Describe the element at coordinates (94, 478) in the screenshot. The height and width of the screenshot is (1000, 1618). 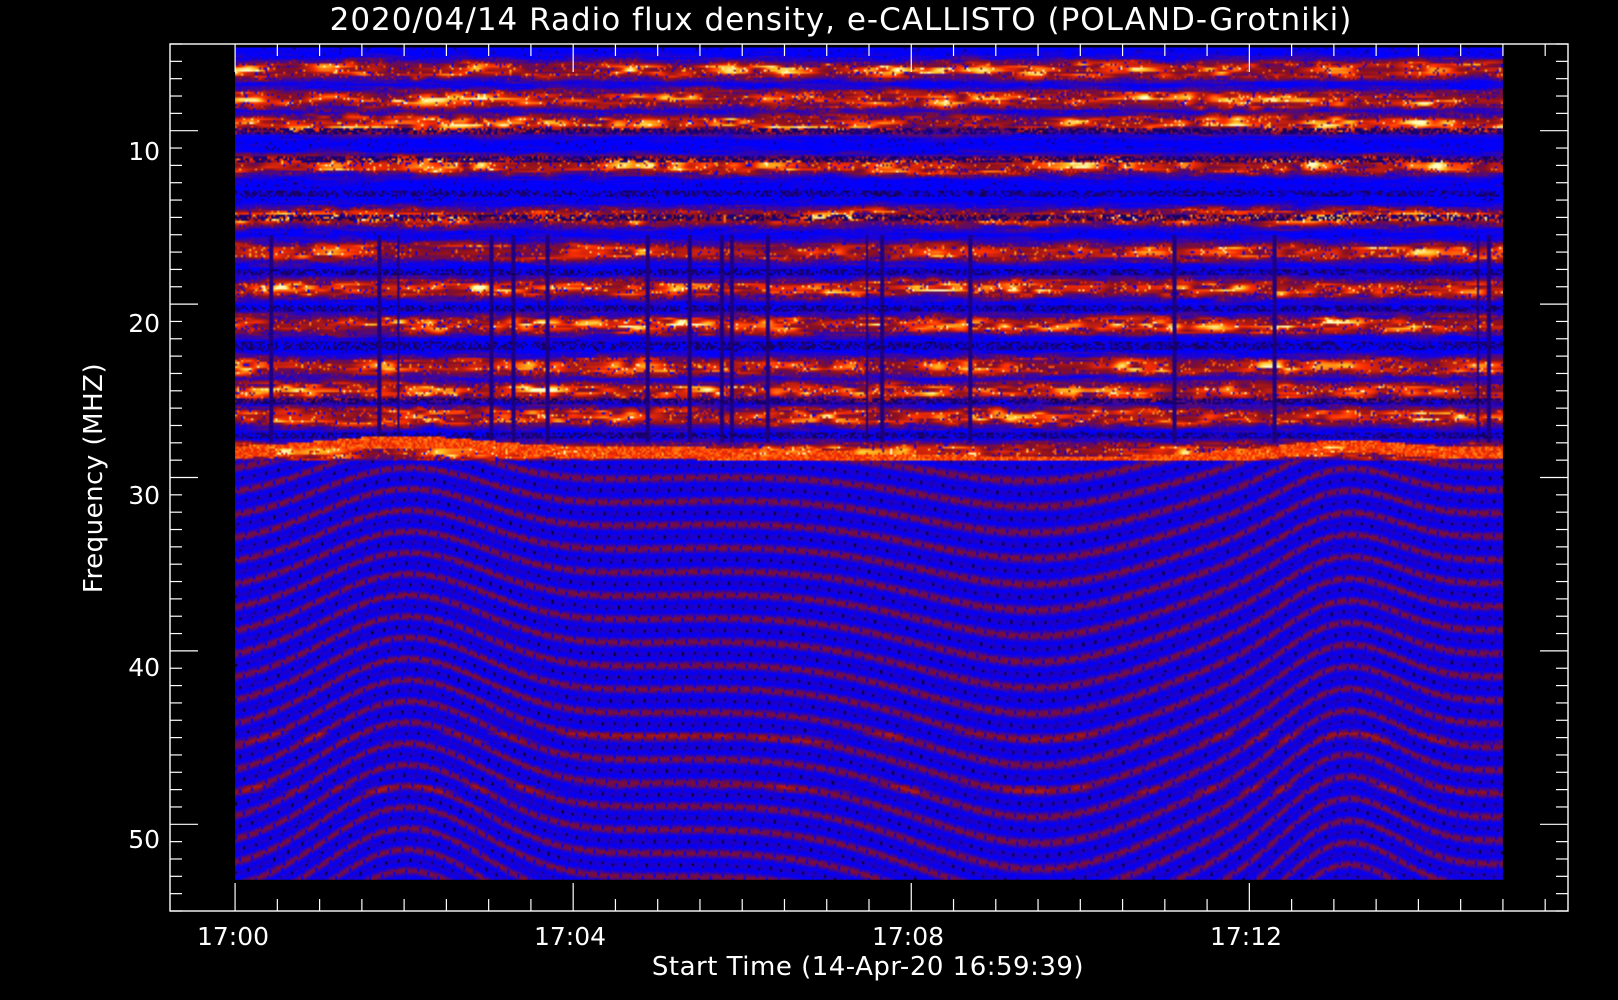
I see `y-axis-label: Frequency (MHZ)` at that location.